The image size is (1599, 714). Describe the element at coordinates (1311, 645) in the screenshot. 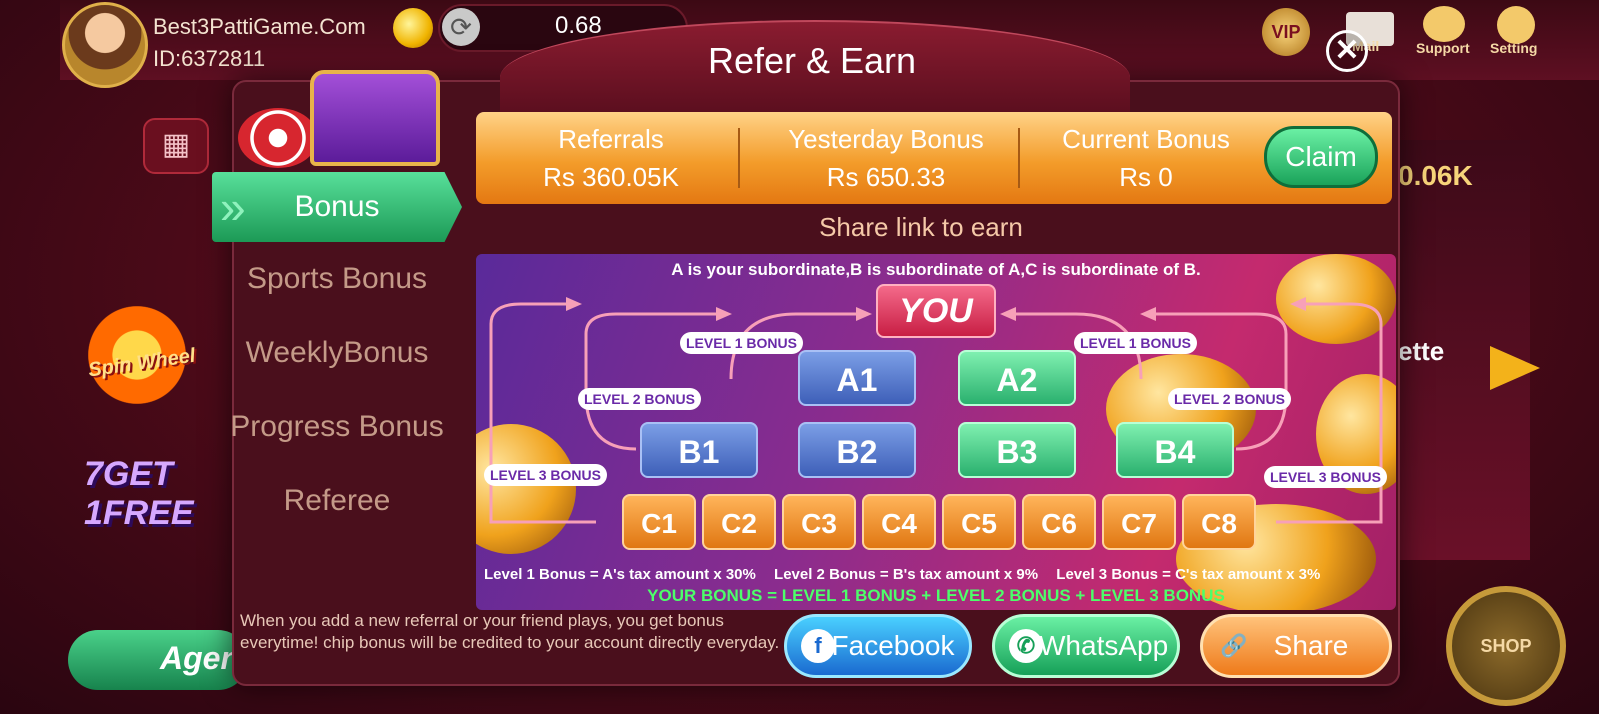

I see `share-label: Share` at that location.